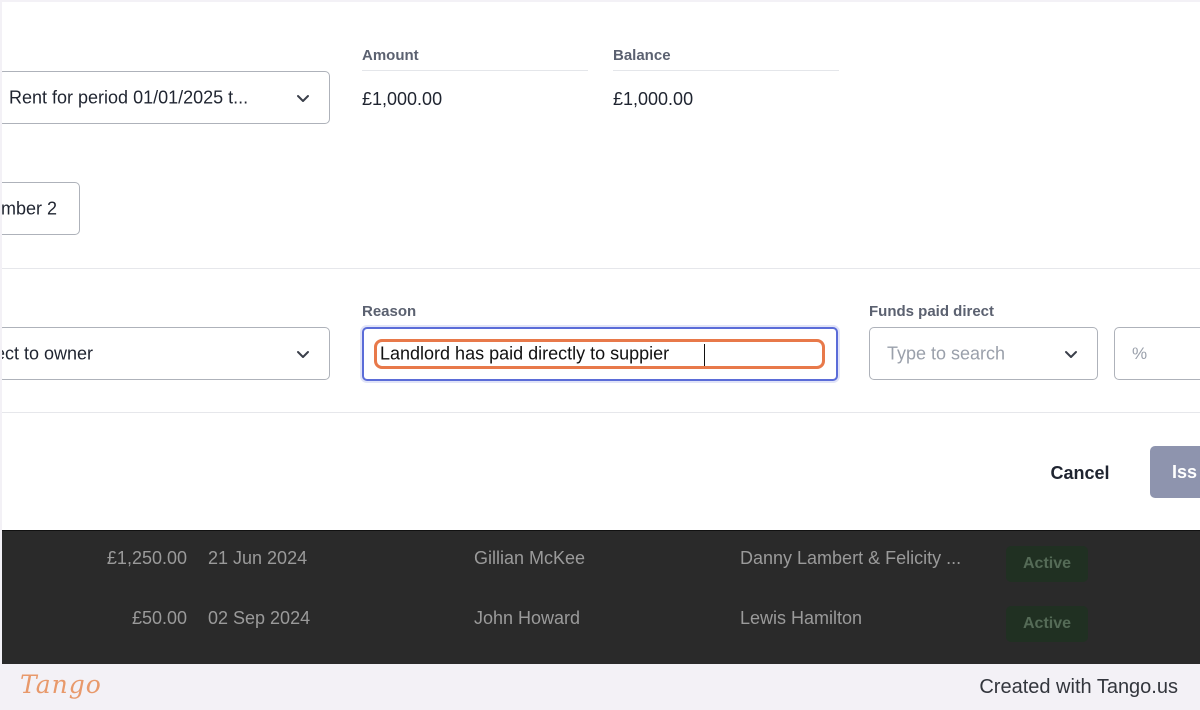 The width and height of the screenshot is (1200, 710). Describe the element at coordinates (1080, 473) in the screenshot. I see `cancel-button: Cancel` at that location.